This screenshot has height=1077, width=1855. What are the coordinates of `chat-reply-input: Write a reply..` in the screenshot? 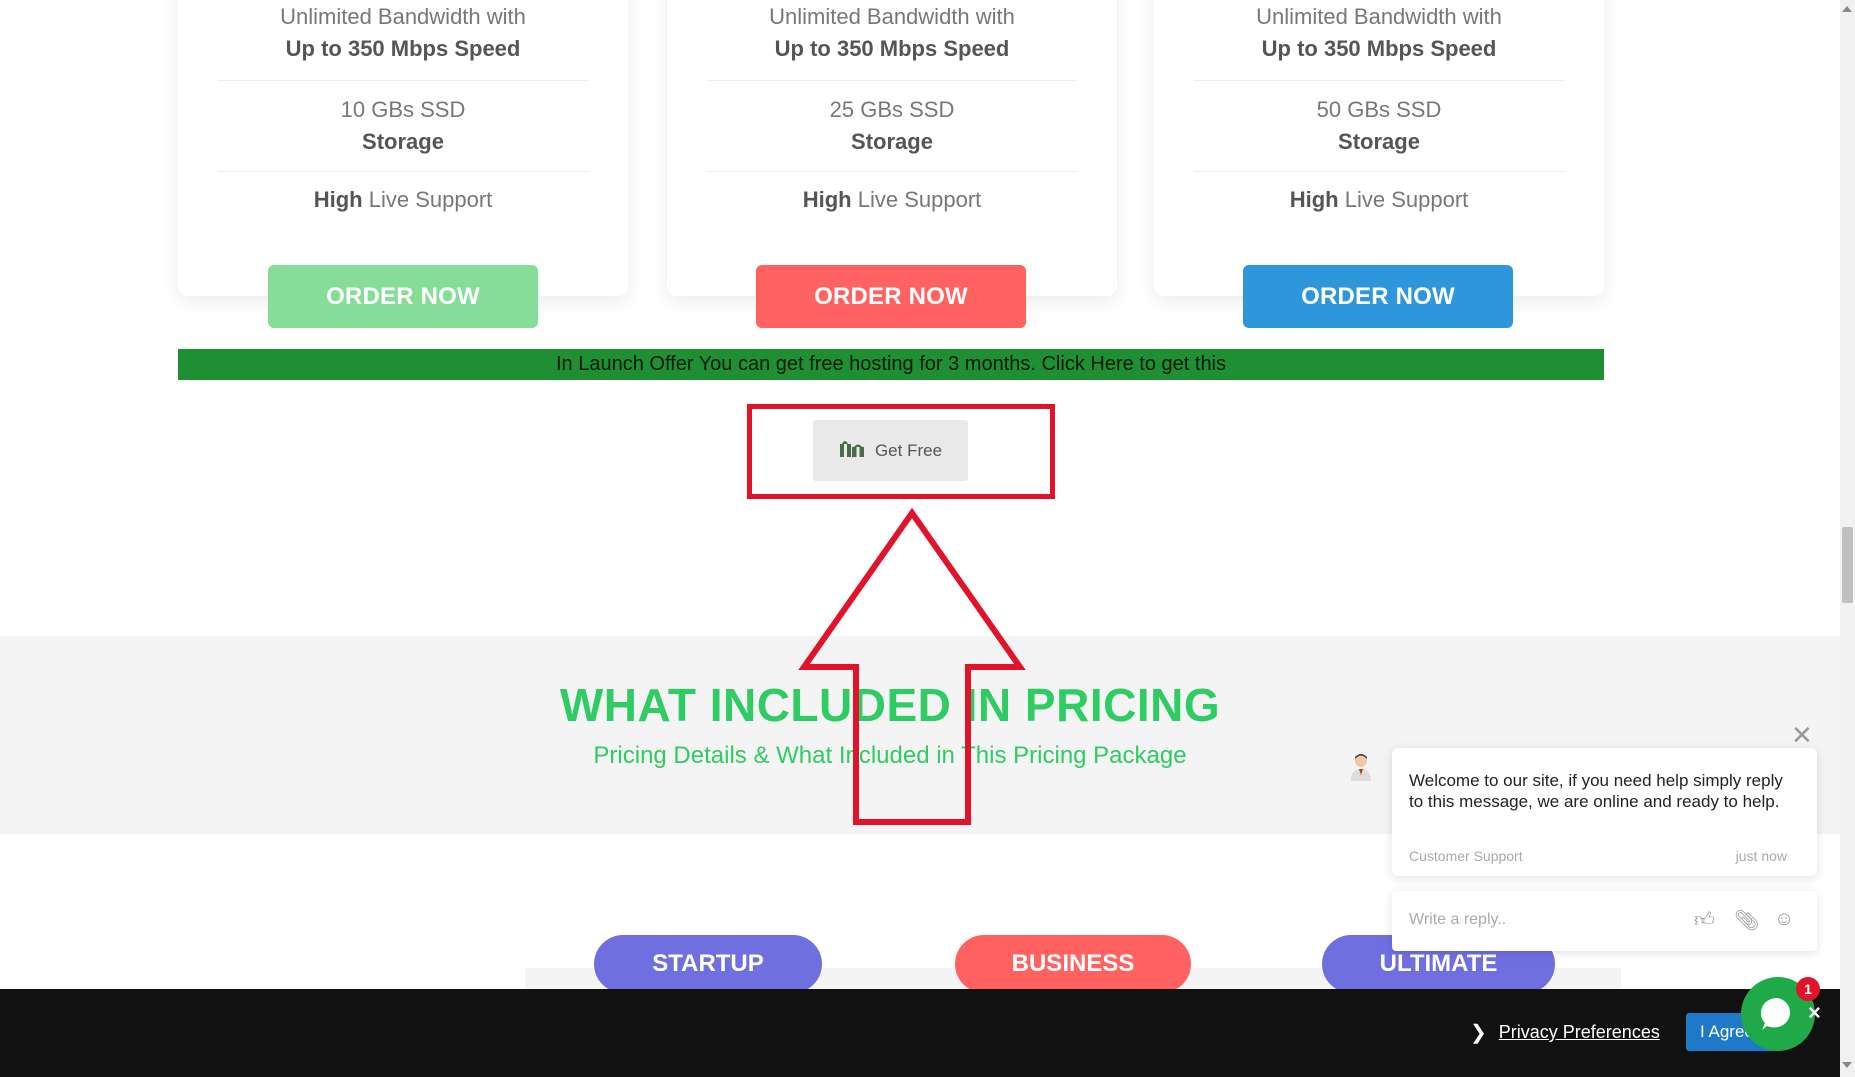 It's located at (1457, 920).